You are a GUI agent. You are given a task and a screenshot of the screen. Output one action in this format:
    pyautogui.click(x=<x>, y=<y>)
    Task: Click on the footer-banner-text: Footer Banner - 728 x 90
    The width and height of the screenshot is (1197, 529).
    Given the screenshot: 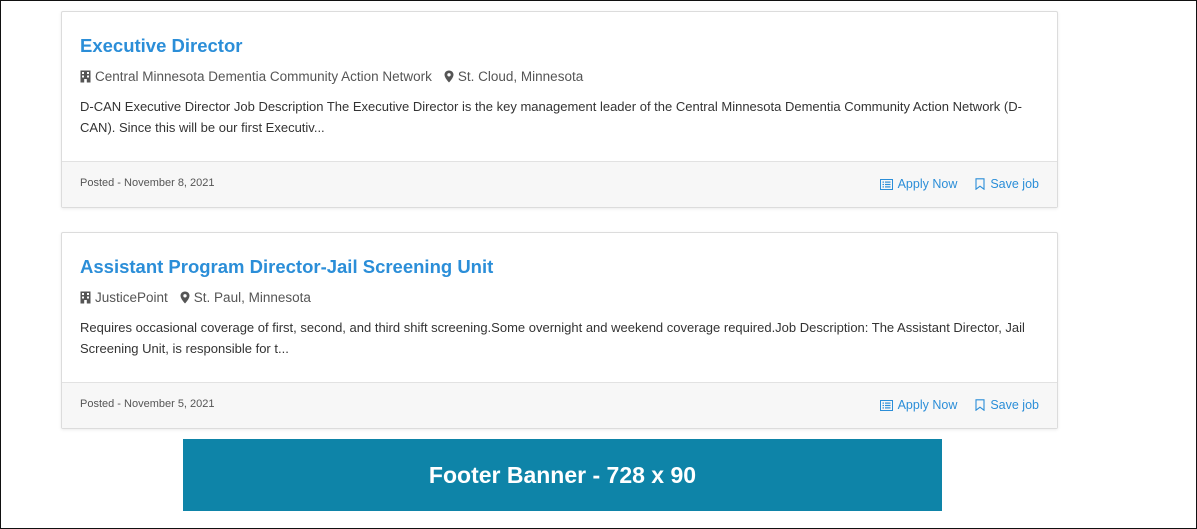 What is the action you would take?
    pyautogui.click(x=562, y=474)
    